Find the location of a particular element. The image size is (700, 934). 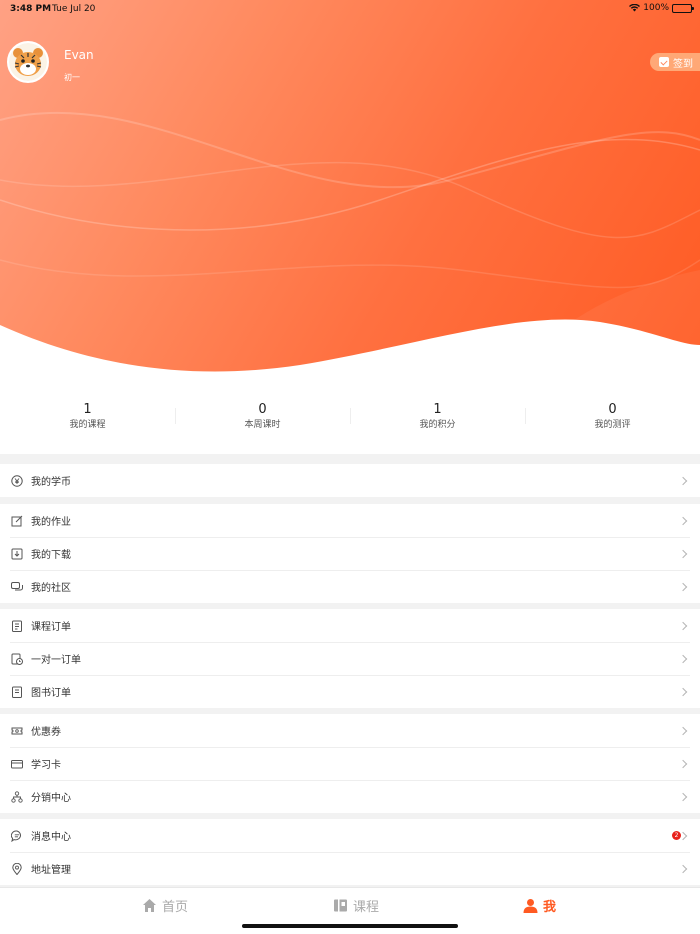

menu-item-coupons: 优惠券 is located at coordinates (350, 730).